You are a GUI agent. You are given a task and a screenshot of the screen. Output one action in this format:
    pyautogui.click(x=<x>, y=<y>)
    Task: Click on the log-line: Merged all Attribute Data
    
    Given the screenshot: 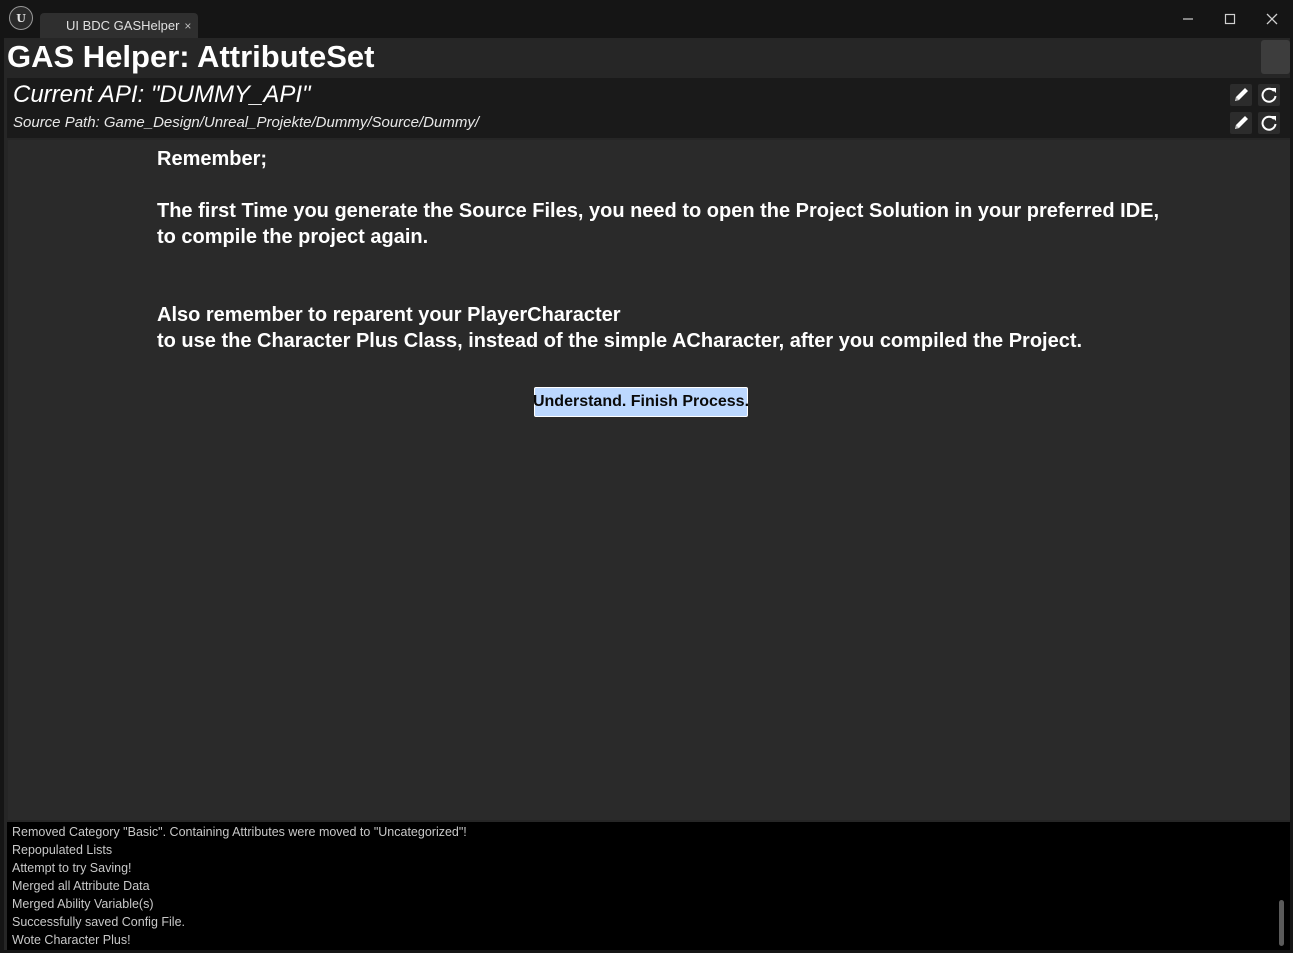 What is the action you would take?
    pyautogui.click(x=81, y=886)
    